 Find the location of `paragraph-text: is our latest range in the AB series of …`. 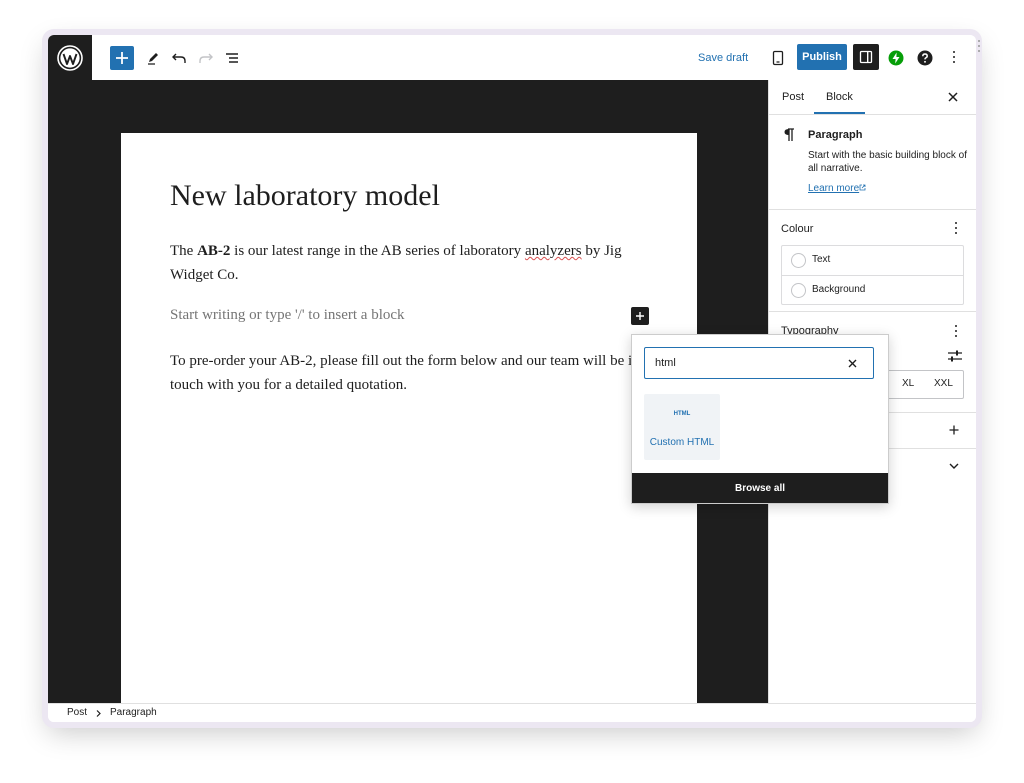

paragraph-text: is our latest range in the AB series of … is located at coordinates (377, 251).